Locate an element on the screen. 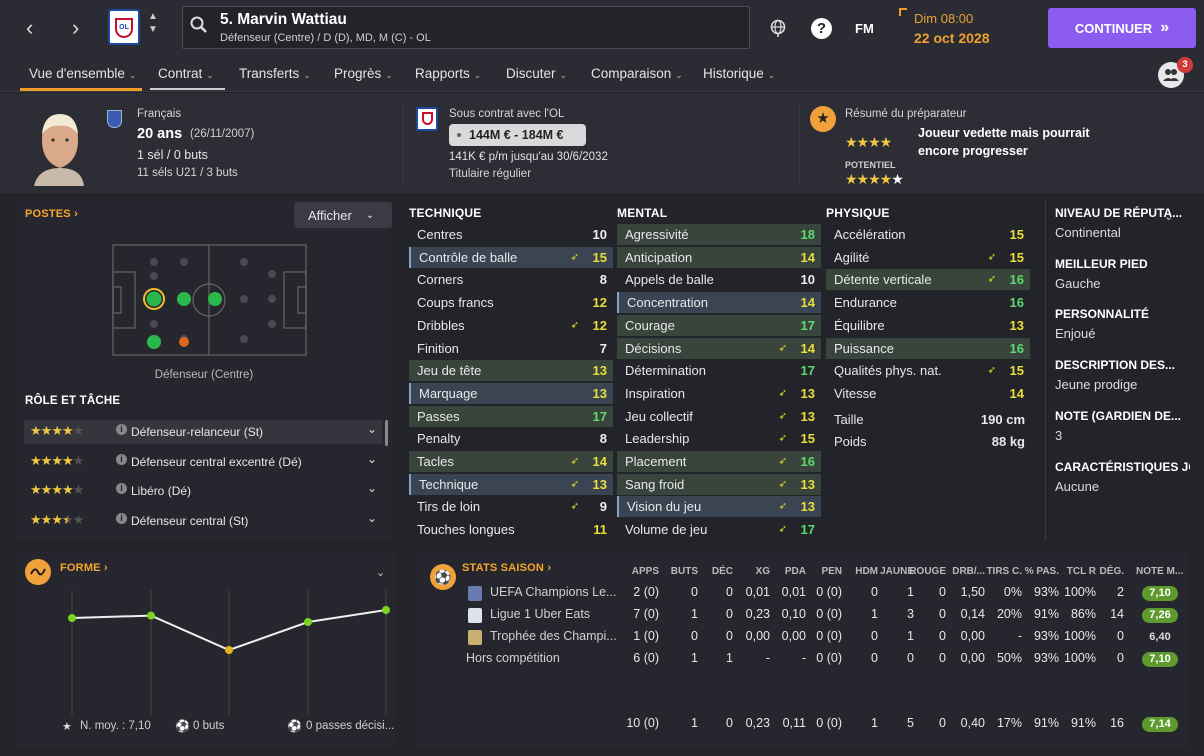  tab-7: Historique ⌄ is located at coordinates (739, 73).